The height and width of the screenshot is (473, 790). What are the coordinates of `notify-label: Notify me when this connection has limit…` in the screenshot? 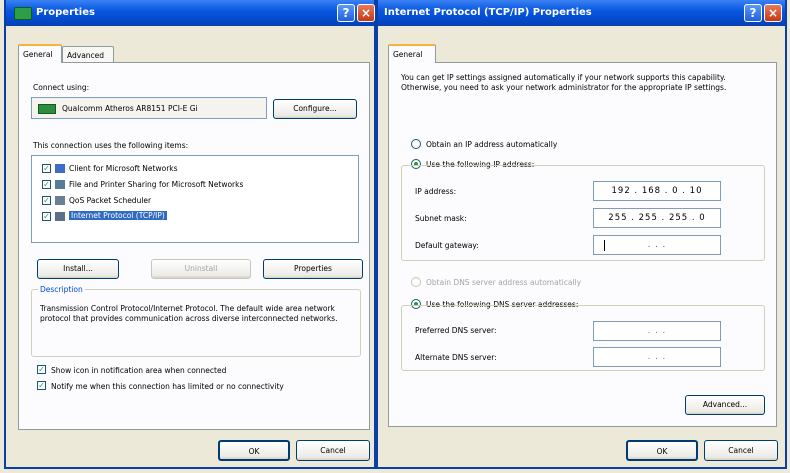 It's located at (167, 386).